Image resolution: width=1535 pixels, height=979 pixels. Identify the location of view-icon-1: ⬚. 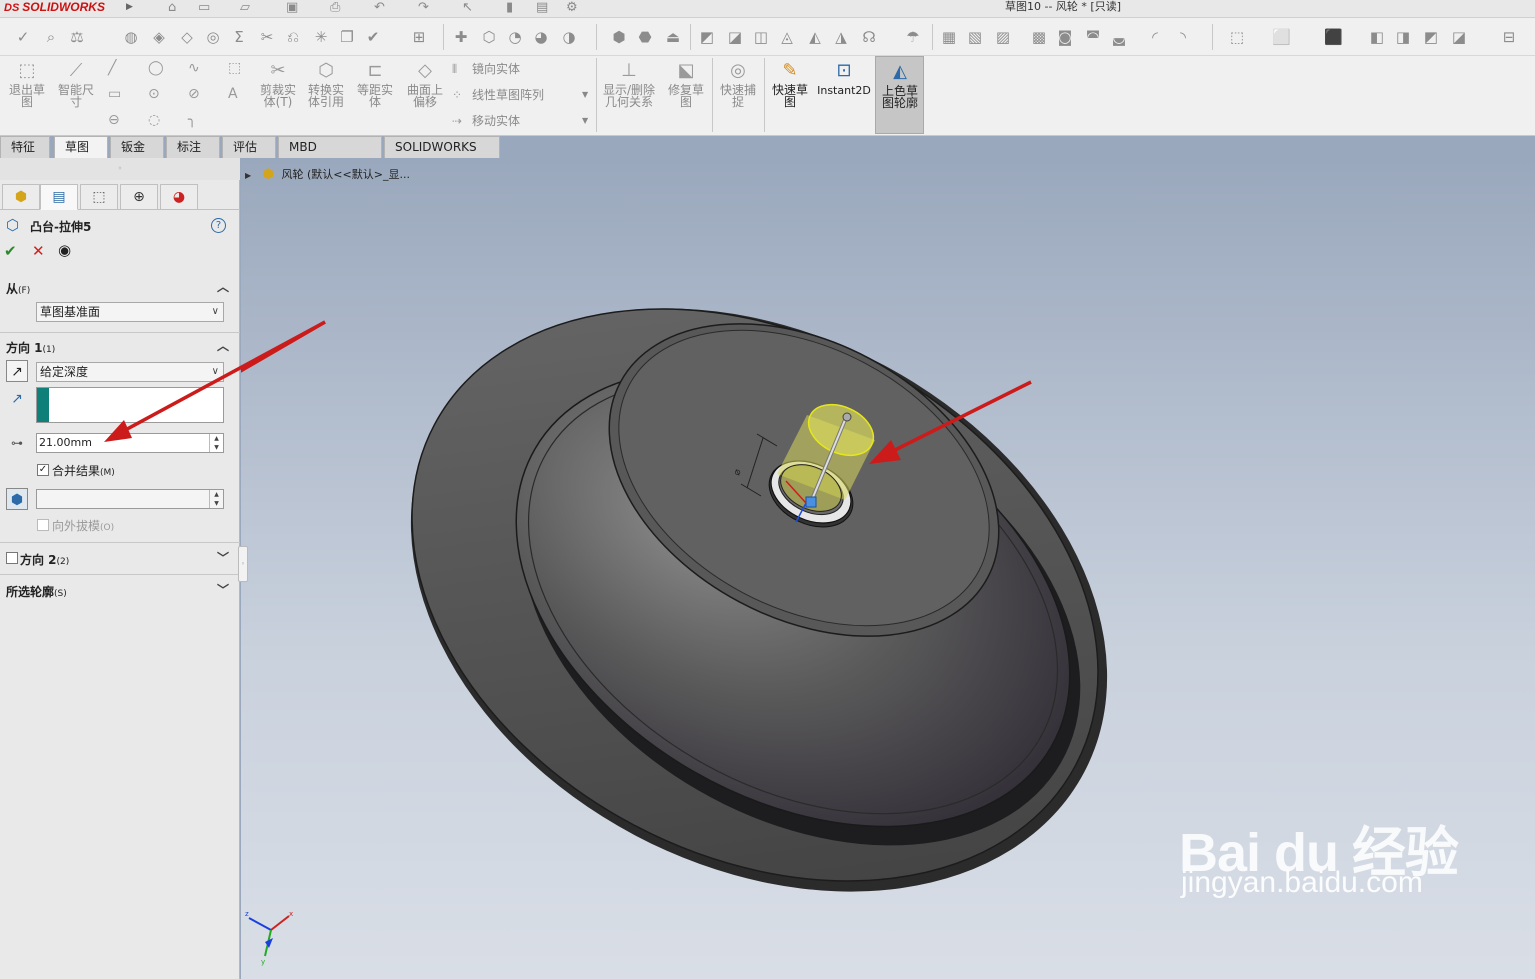
(1237, 37).